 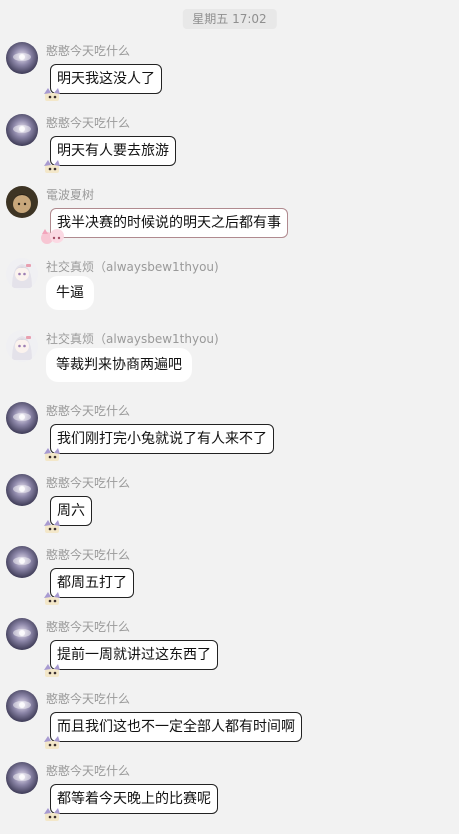 I want to click on message-row: 電波夏树 我半决赛的时候说的明天之后都有事, so click(x=229, y=222).